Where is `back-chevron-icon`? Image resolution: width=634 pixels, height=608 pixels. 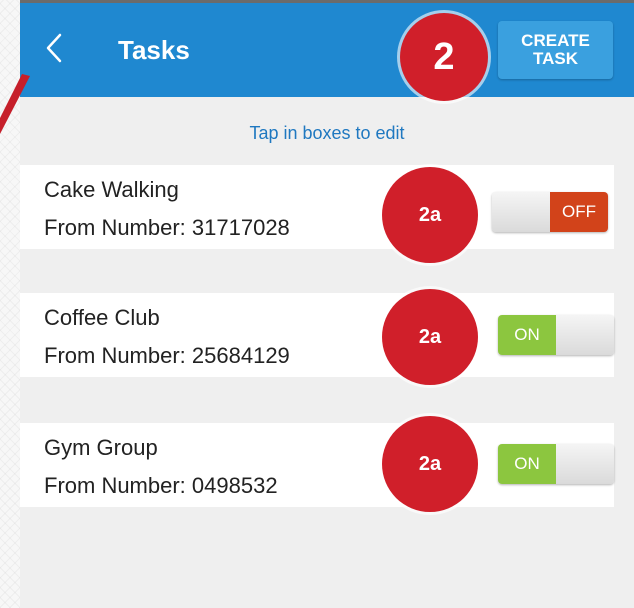
back-chevron-icon is located at coordinates (55, 48).